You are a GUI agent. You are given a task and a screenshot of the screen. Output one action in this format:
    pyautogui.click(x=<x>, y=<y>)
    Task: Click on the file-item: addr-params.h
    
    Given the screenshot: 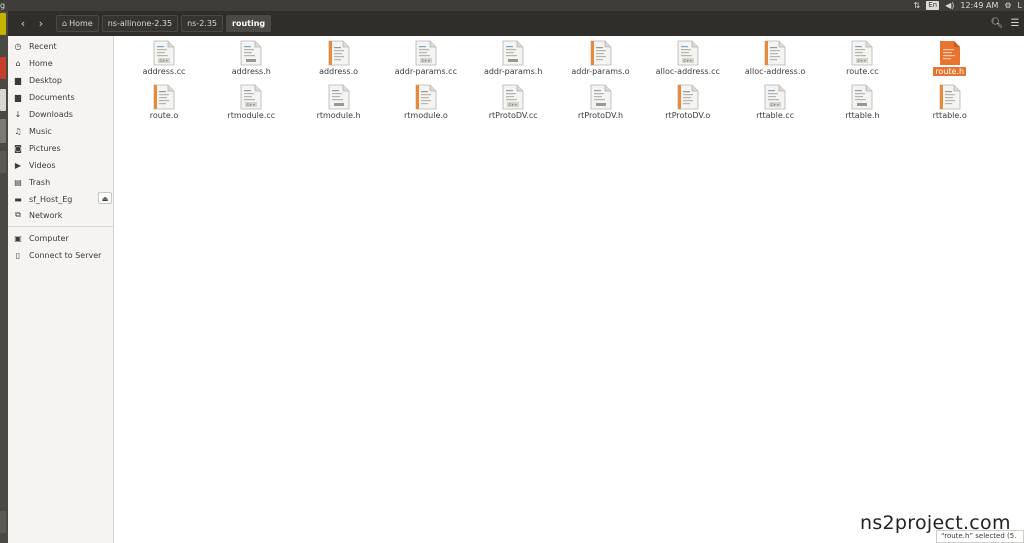 What is the action you would take?
    pyautogui.click(x=513, y=60)
    